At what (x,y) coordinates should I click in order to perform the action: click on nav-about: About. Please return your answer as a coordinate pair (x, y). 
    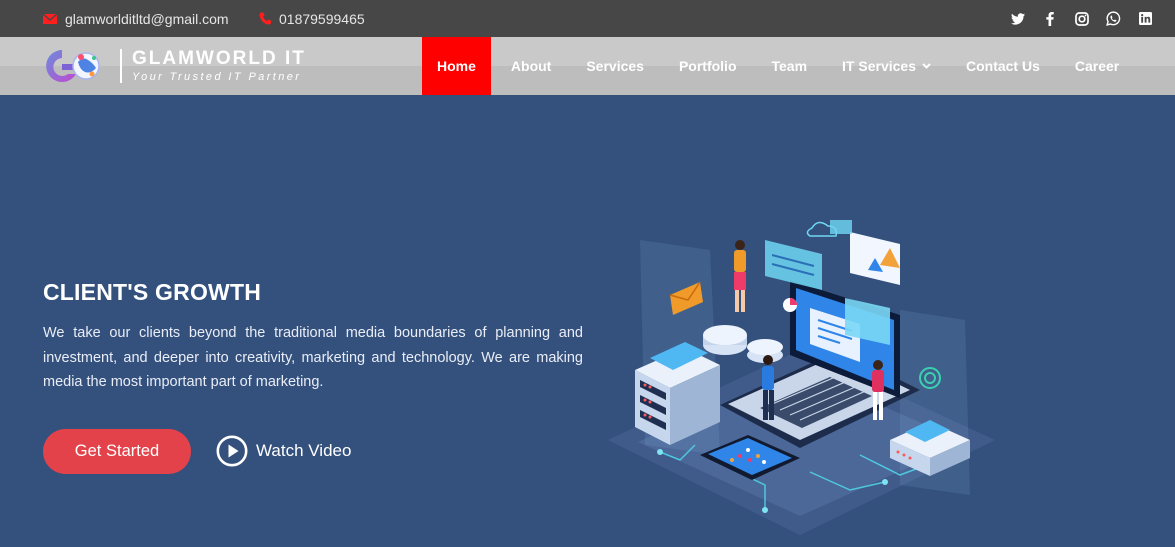
    Looking at the image, I should click on (531, 66).